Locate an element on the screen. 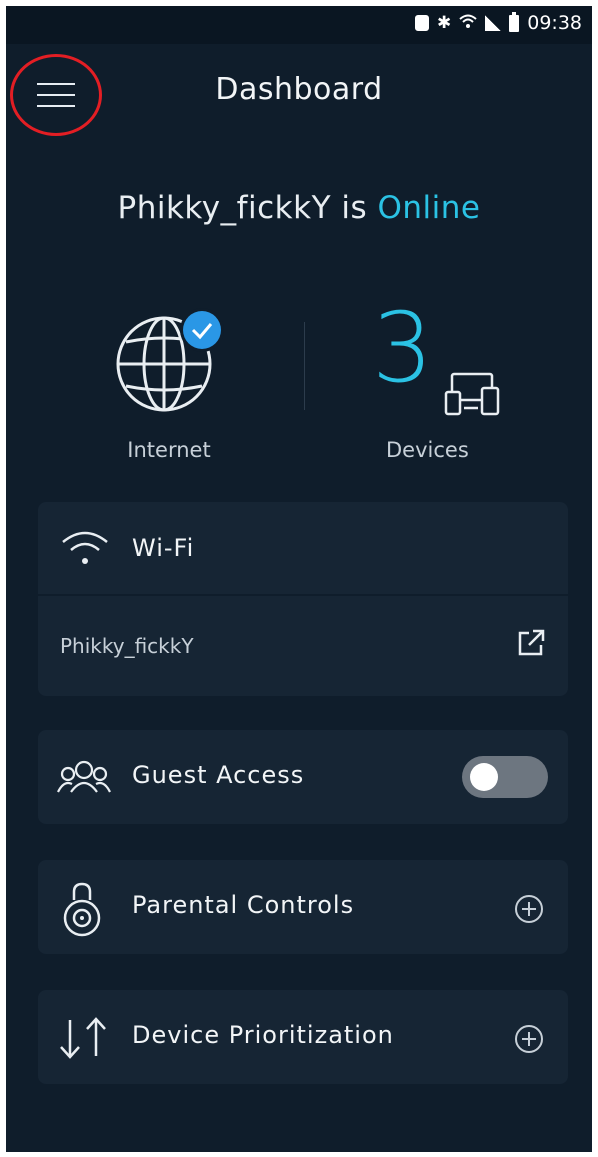 The image size is (598, 1157). page-title: Dashboard is located at coordinates (299, 89).